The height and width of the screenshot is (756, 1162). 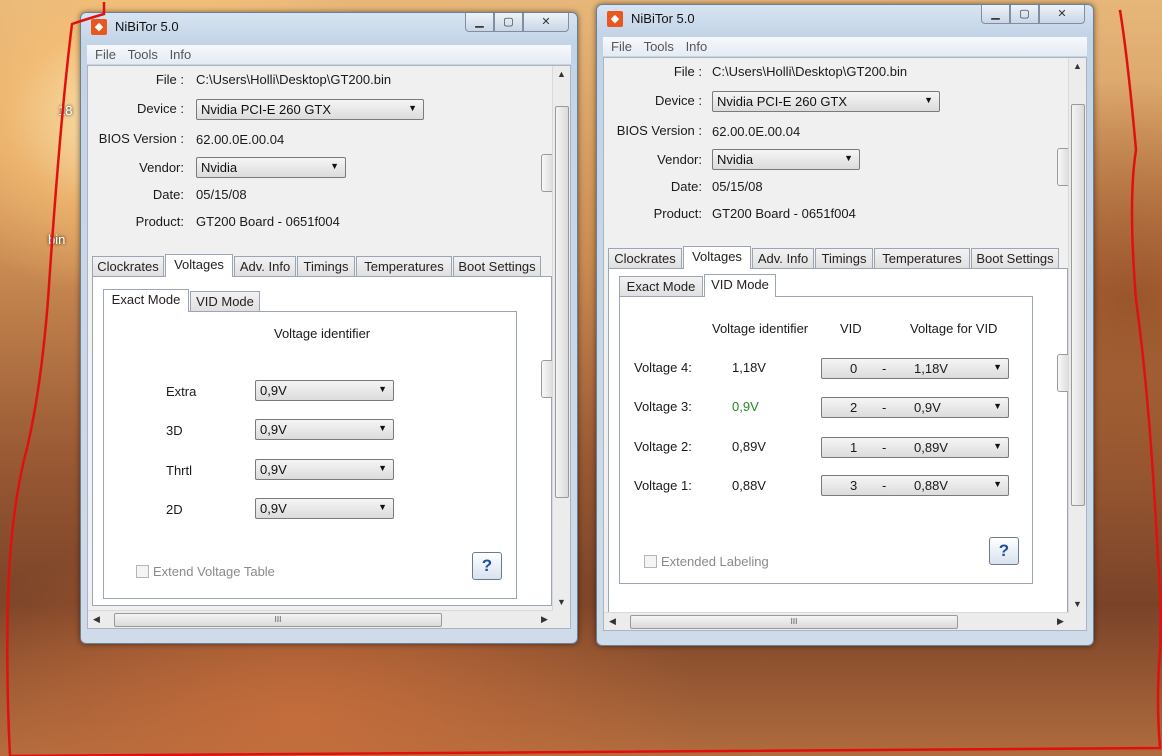 I want to click on vid-dropdown-voltage-2: 1 - 0,89V ▼, so click(x=915, y=447).